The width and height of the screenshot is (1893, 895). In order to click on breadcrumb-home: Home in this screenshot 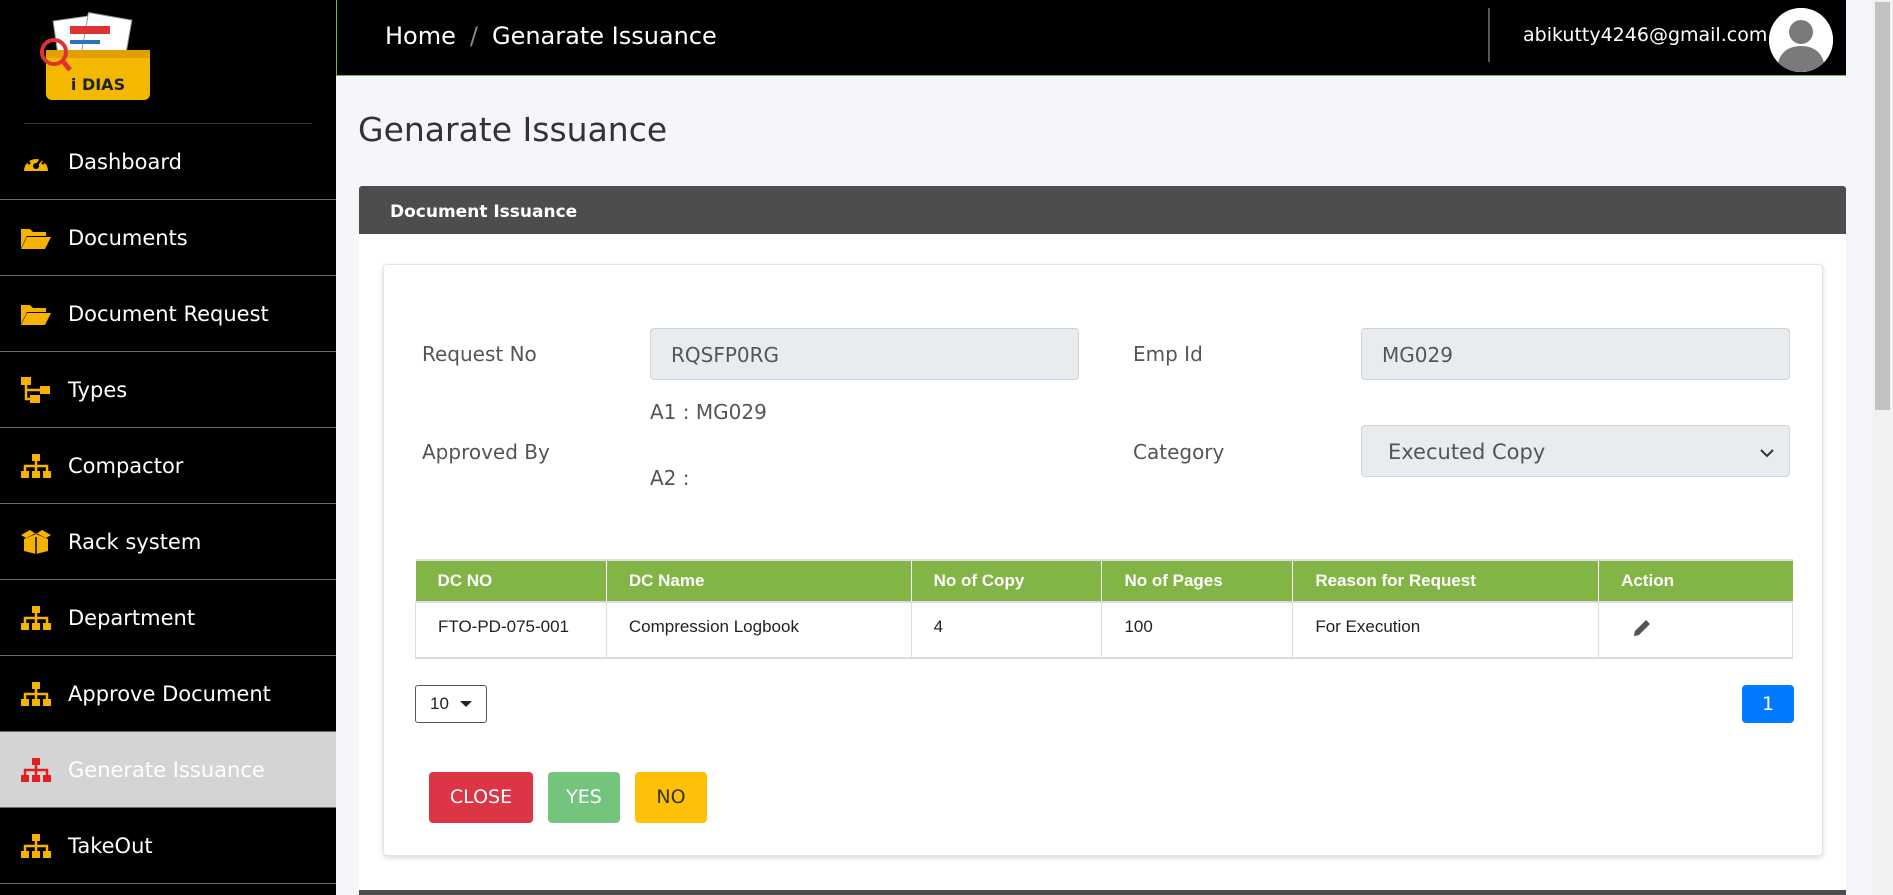, I will do `click(420, 36)`.